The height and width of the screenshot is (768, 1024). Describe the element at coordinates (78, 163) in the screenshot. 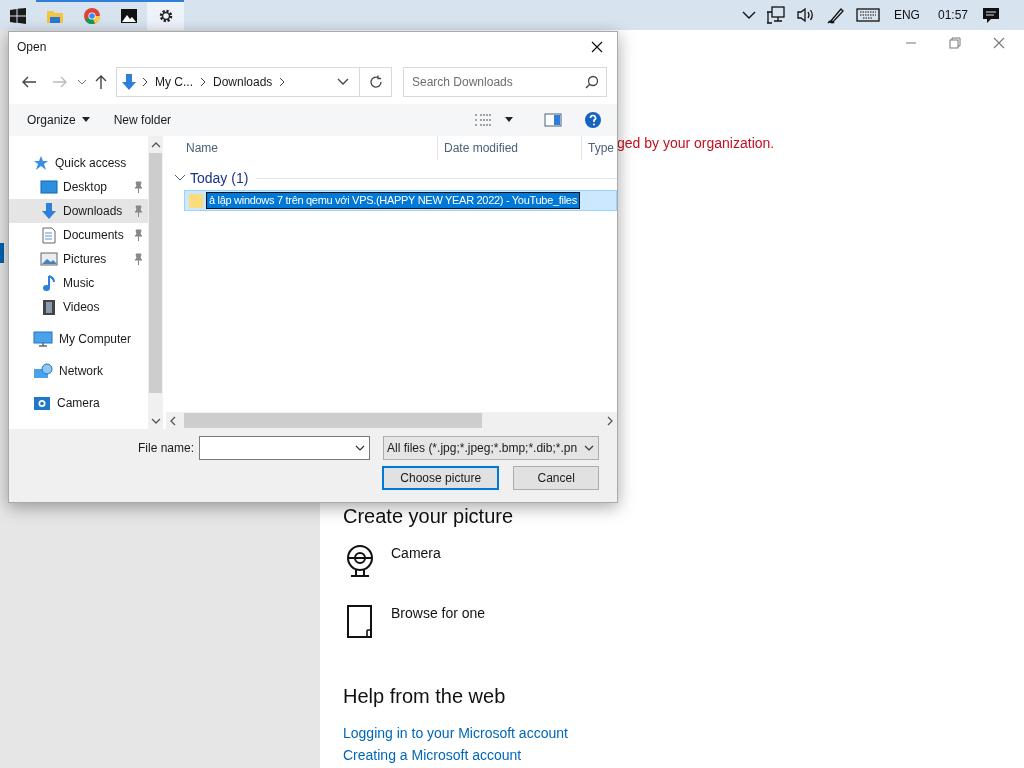

I see `nav-item: Quick access` at that location.